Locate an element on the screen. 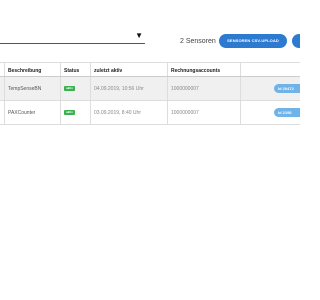 The height and width of the screenshot is (300, 320). column-header-last-active: zuletzt aktiv is located at coordinates (108, 71).